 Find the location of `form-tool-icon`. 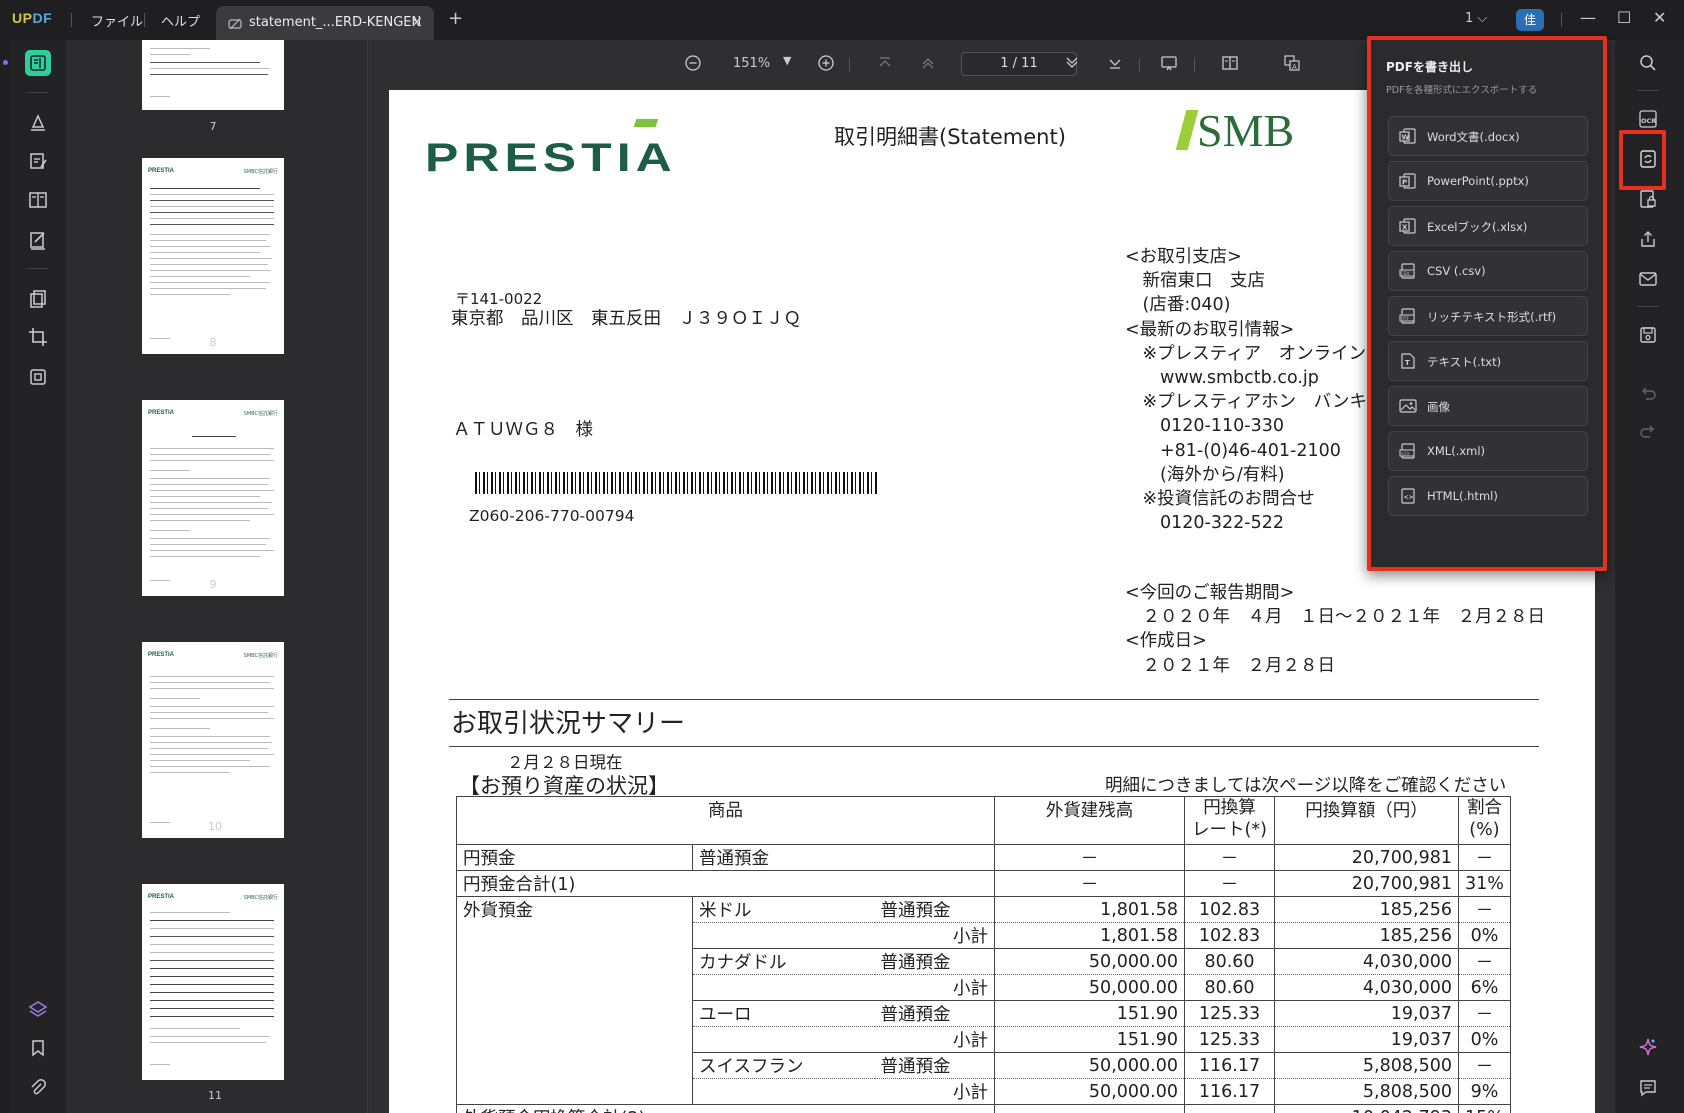

form-tool-icon is located at coordinates (38, 240).